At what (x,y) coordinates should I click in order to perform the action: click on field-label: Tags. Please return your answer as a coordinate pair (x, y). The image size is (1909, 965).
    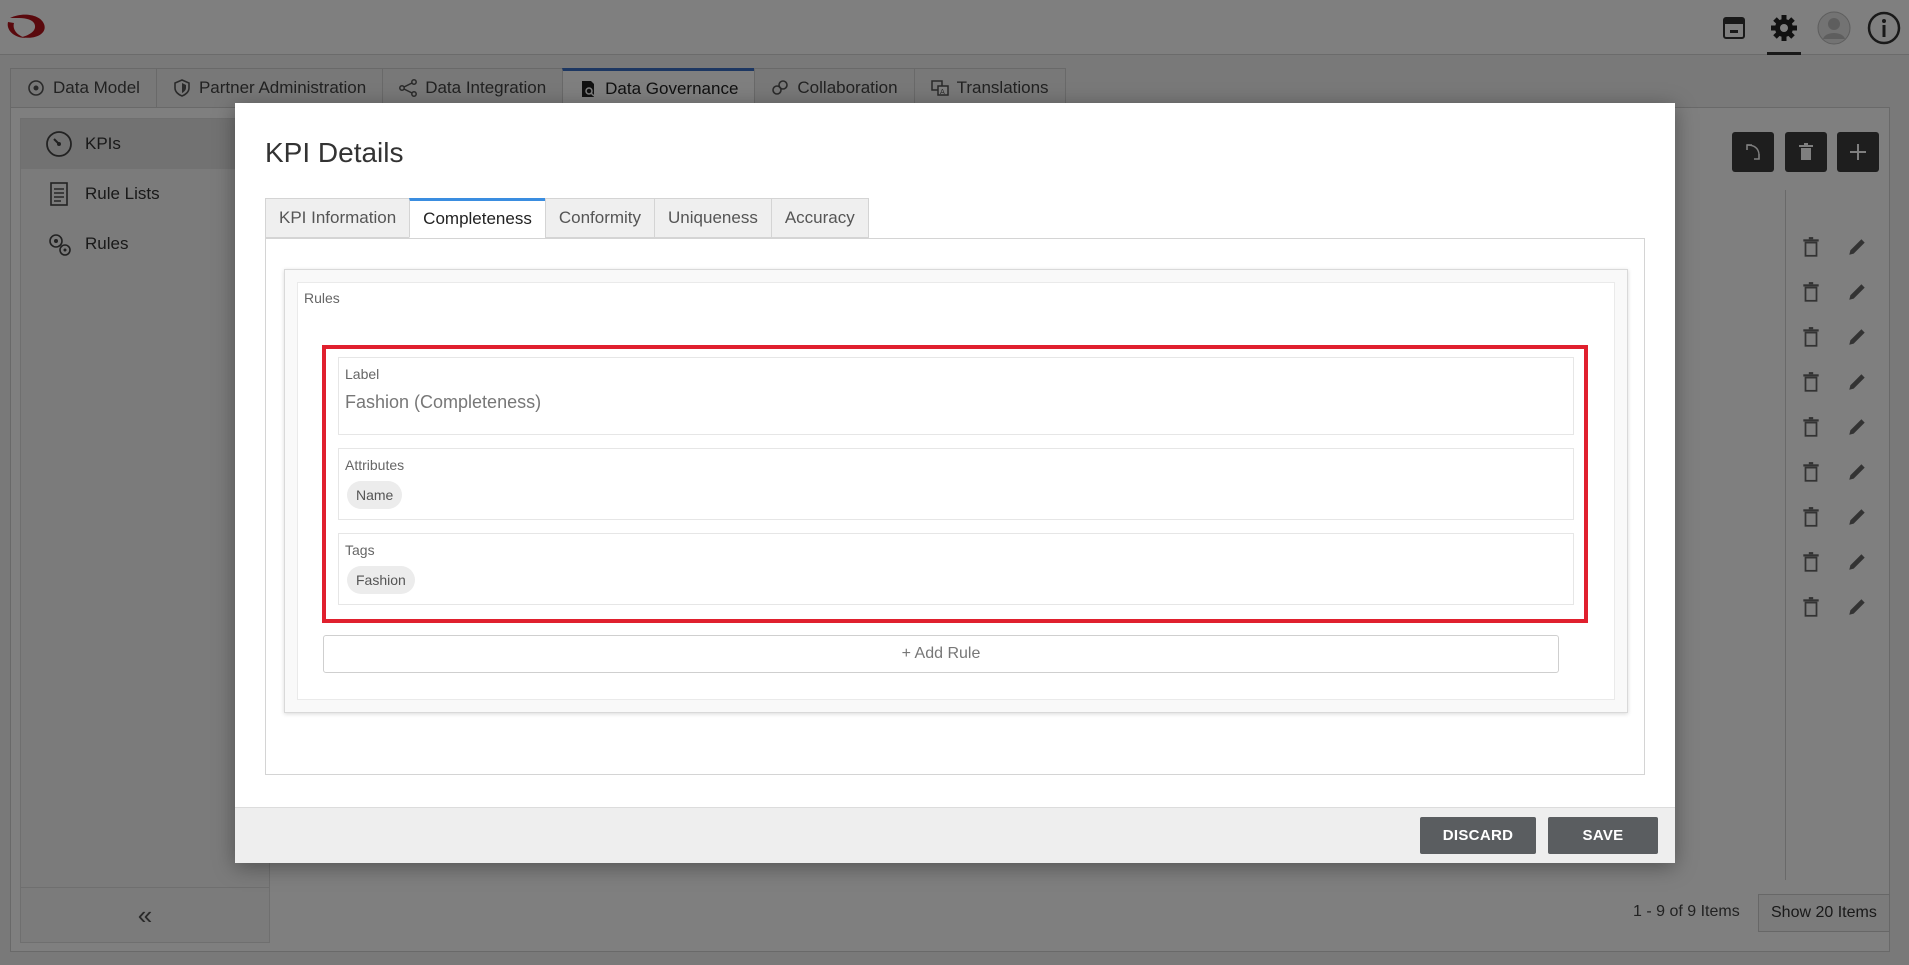
    Looking at the image, I should click on (360, 550).